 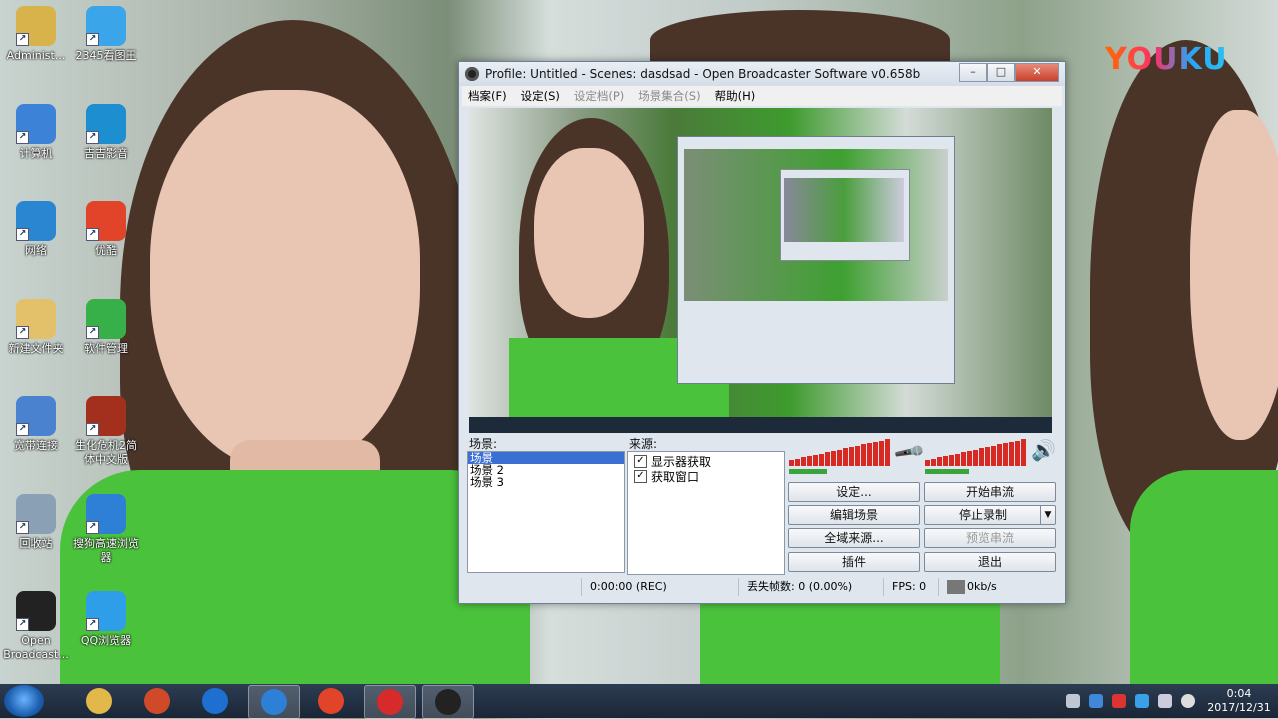 What do you see at coordinates (36, 327) in the screenshot?
I see `desktop-icon: ↗ 新建文件夹` at bounding box center [36, 327].